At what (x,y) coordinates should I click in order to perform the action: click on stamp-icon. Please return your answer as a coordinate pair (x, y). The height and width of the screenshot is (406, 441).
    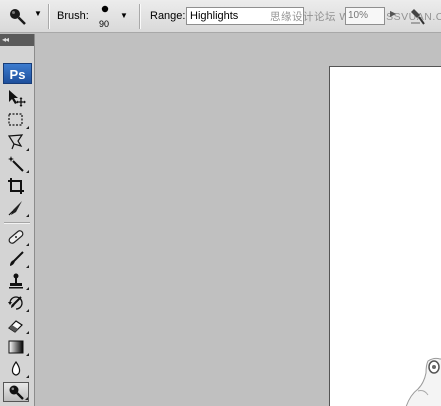
    Looking at the image, I should click on (16, 281).